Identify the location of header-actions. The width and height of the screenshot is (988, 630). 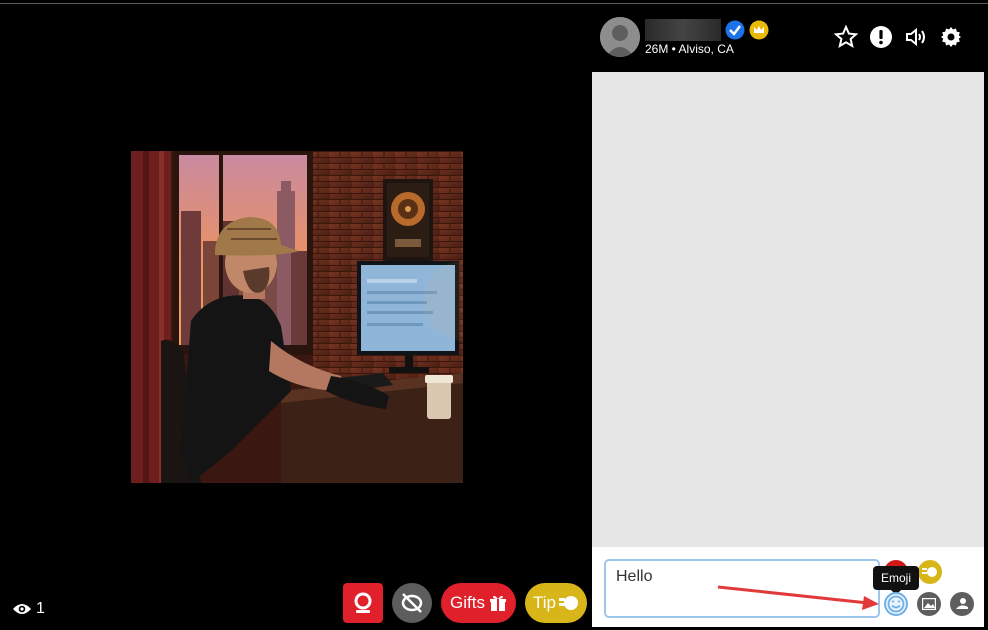
(898, 37).